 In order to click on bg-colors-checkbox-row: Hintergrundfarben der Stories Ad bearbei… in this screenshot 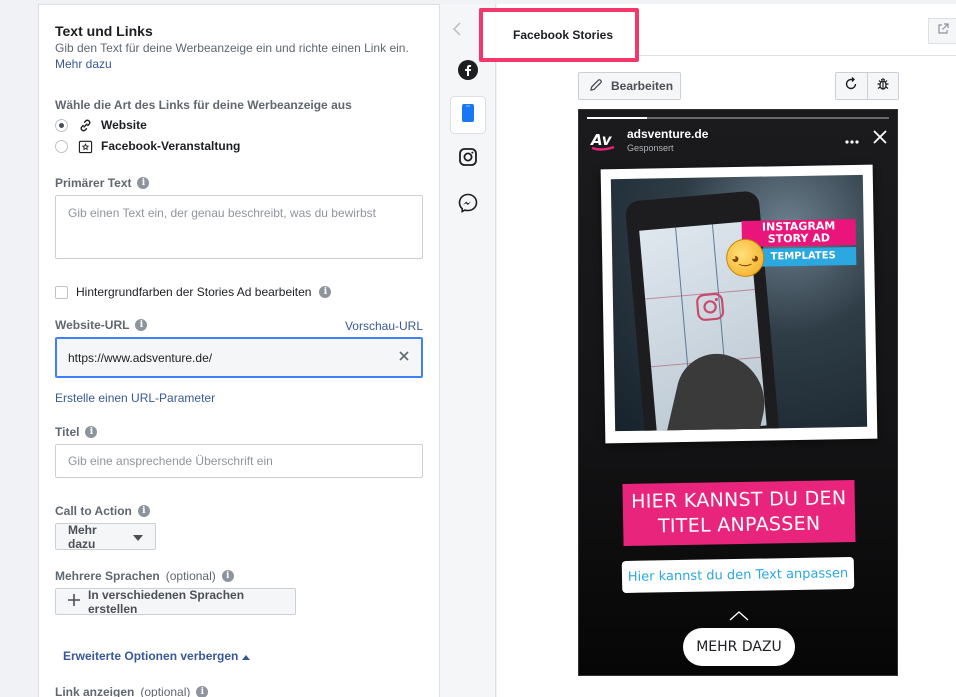, I will do `click(193, 292)`.